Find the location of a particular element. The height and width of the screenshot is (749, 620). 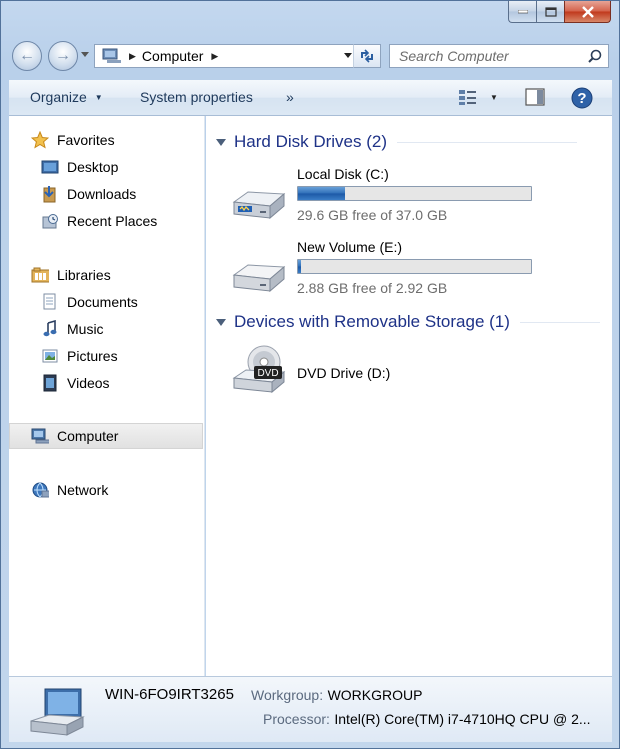

organize-label: Organize is located at coordinates (58, 97).